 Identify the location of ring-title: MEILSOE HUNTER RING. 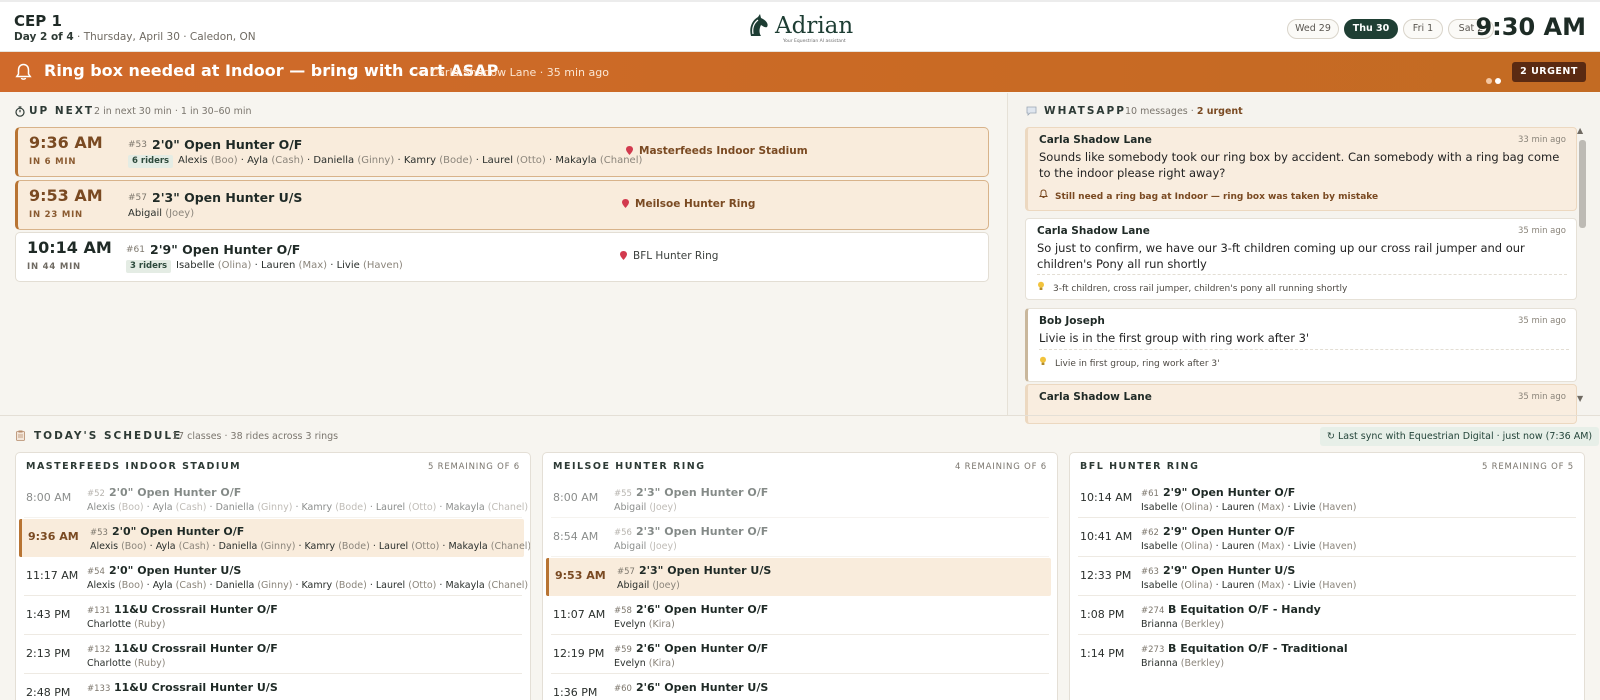
(629, 466).